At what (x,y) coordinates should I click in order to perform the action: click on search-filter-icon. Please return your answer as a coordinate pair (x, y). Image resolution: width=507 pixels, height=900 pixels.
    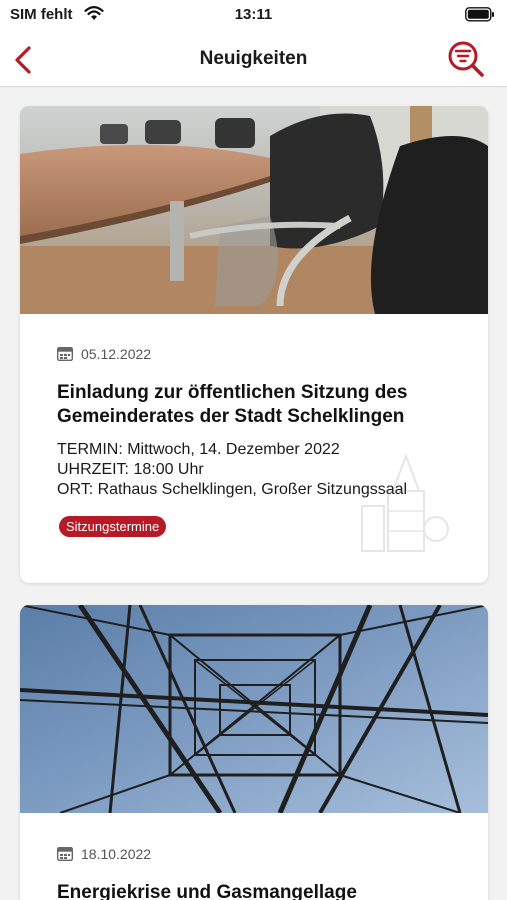
    Looking at the image, I should click on (466, 59).